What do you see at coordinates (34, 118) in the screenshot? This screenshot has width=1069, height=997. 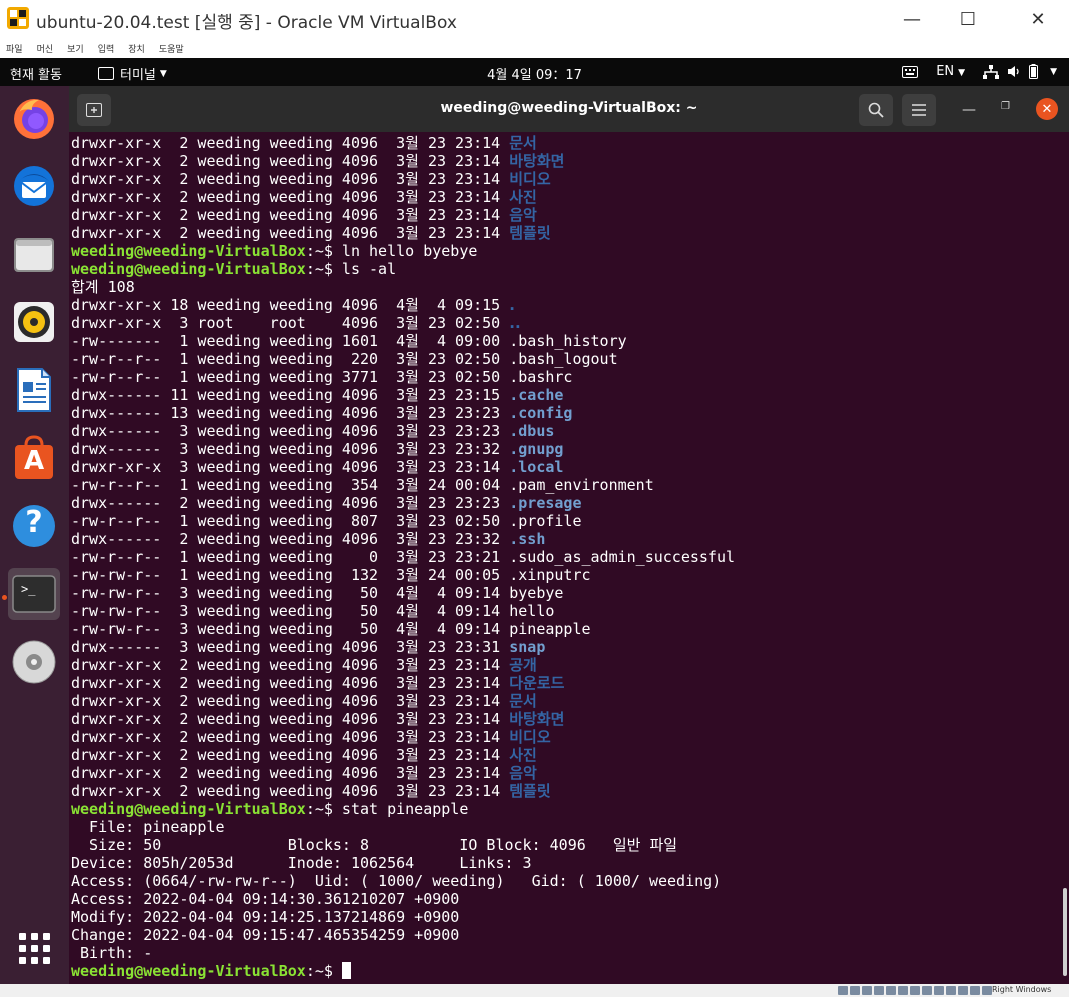 I see `dock-firefox` at bounding box center [34, 118].